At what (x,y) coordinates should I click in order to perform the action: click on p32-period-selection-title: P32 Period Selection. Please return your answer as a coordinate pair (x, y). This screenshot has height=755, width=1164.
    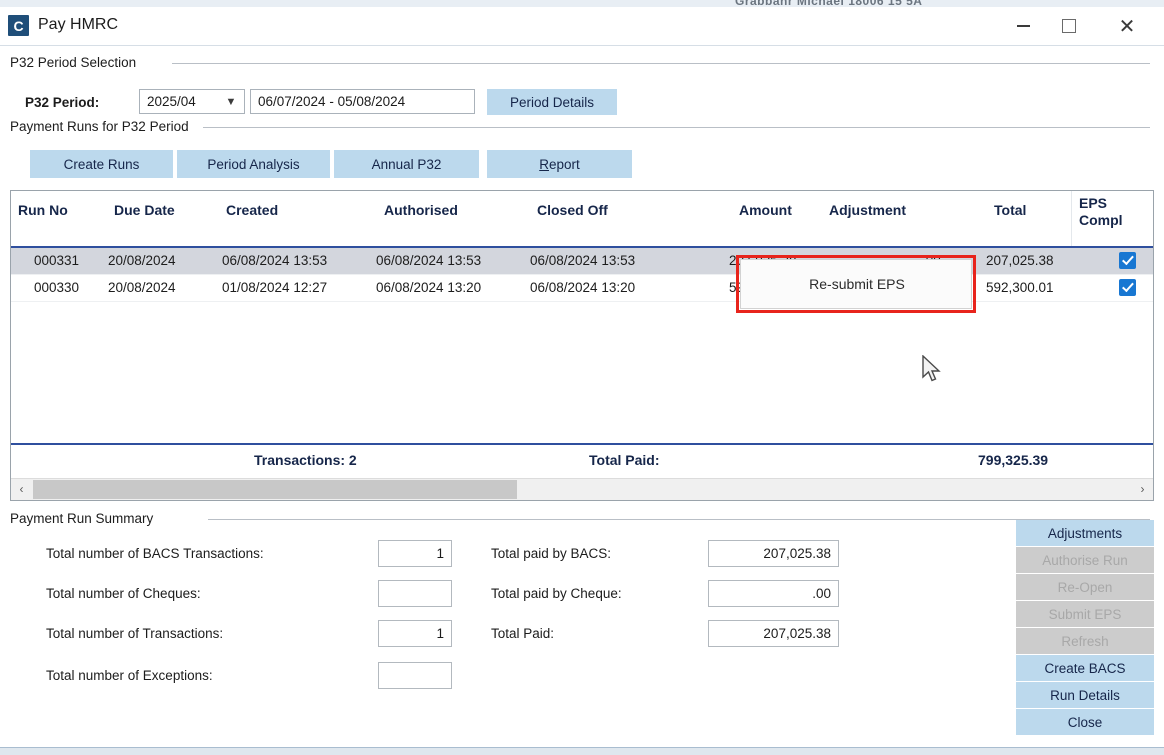
    Looking at the image, I should click on (76, 62).